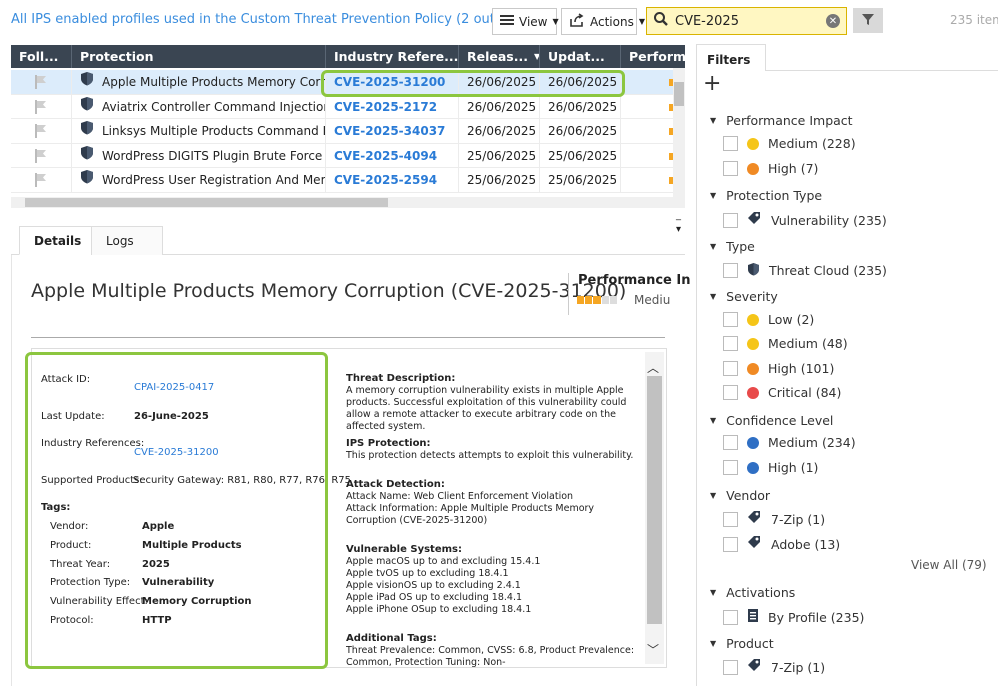 Image resolution: width=998 pixels, height=686 pixels. I want to click on divider, so click(882, 70).